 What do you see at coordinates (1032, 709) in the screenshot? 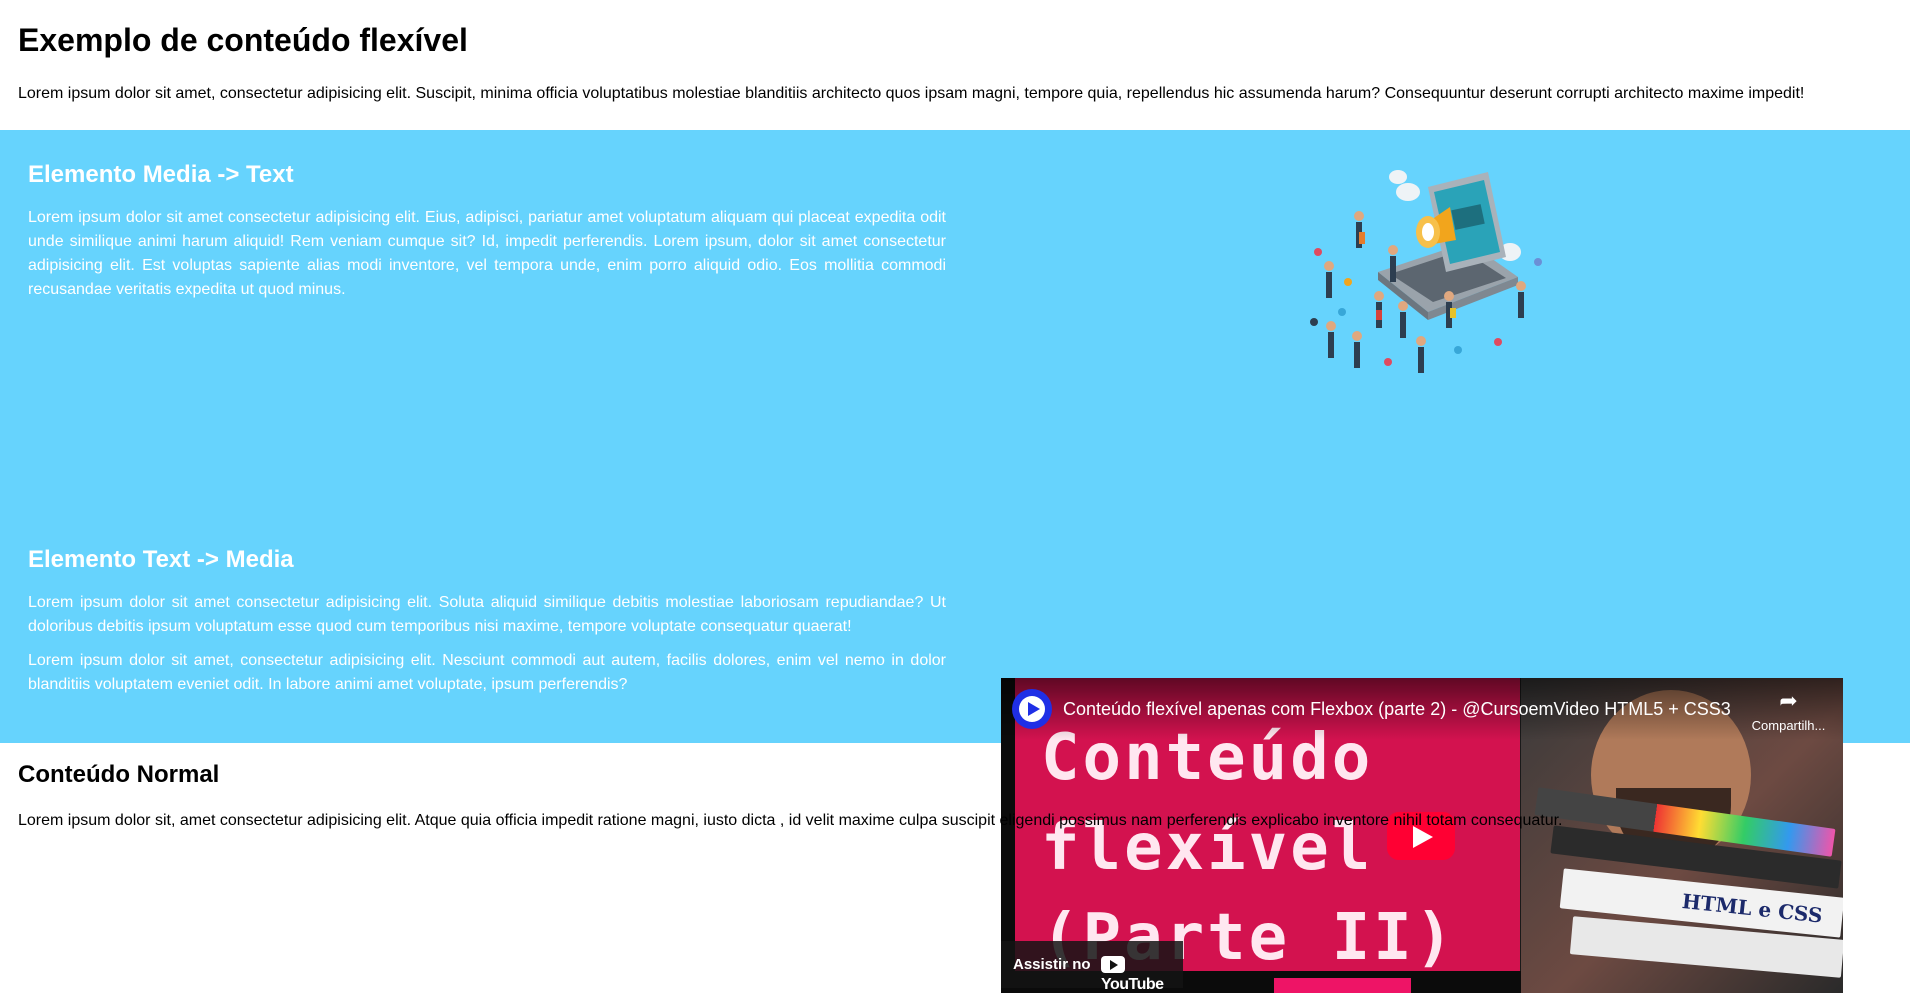
I see `channel-logo-icon` at bounding box center [1032, 709].